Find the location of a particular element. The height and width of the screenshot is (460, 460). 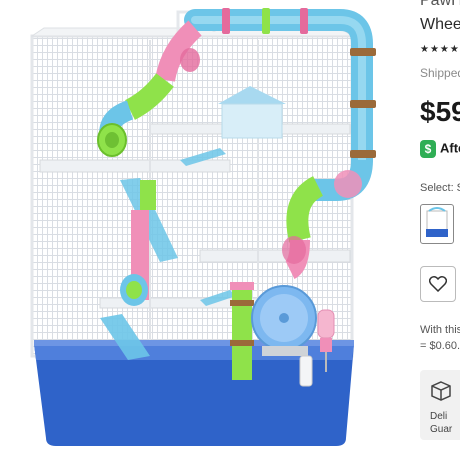

product-title-line-1: PawHut is located at coordinates (440, 5).